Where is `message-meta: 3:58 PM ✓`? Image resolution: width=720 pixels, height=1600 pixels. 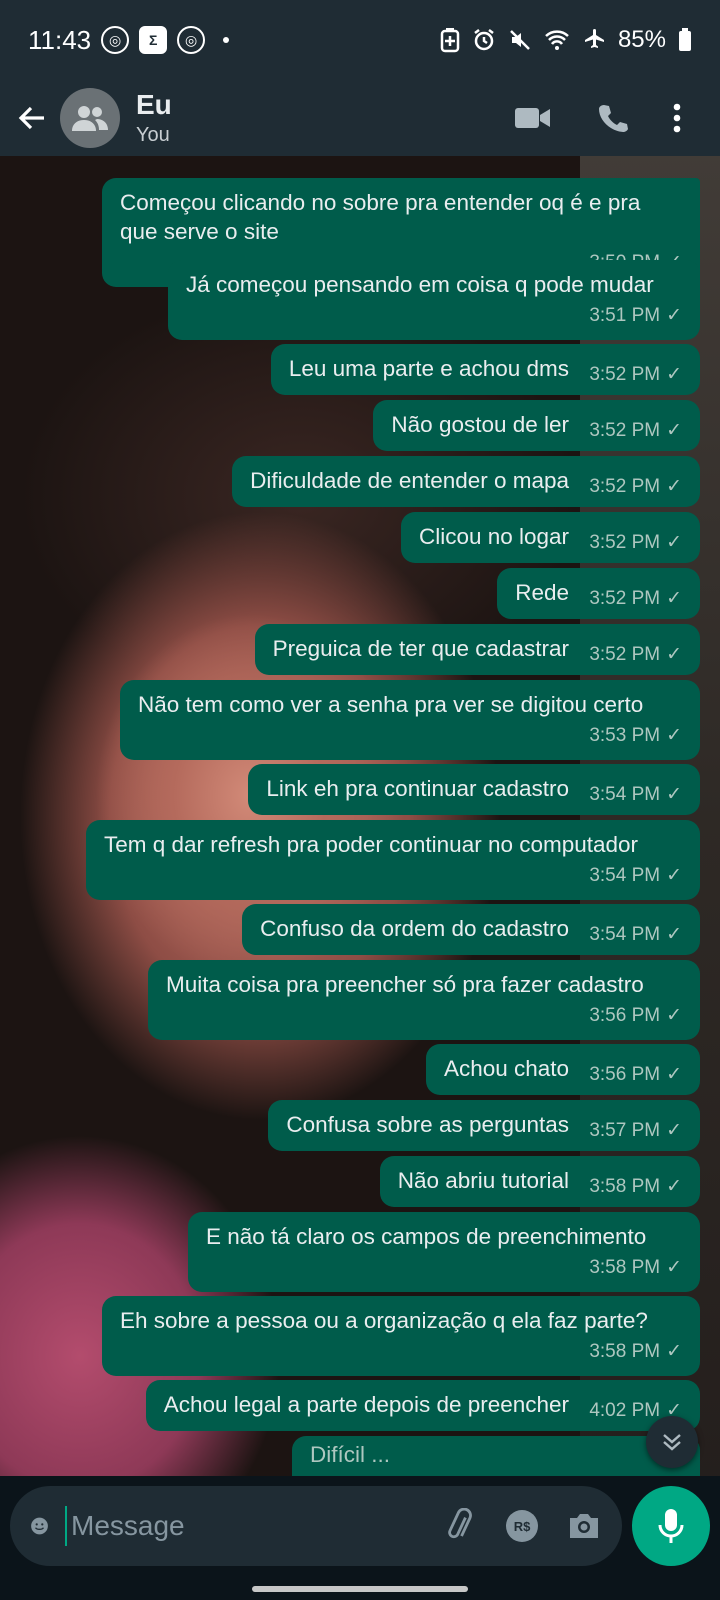
message-meta: 3:58 PM ✓ is located at coordinates (401, 1351).